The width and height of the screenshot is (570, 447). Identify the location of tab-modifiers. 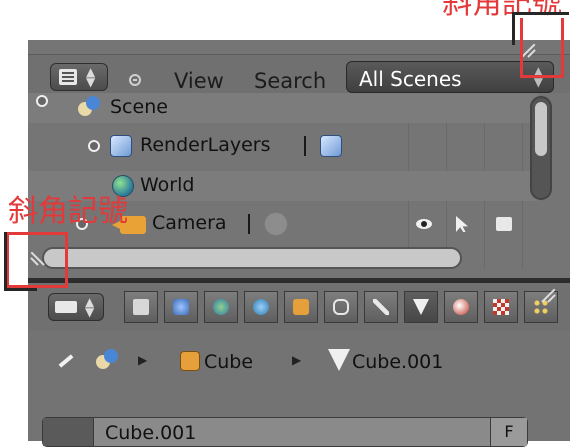
(381, 307).